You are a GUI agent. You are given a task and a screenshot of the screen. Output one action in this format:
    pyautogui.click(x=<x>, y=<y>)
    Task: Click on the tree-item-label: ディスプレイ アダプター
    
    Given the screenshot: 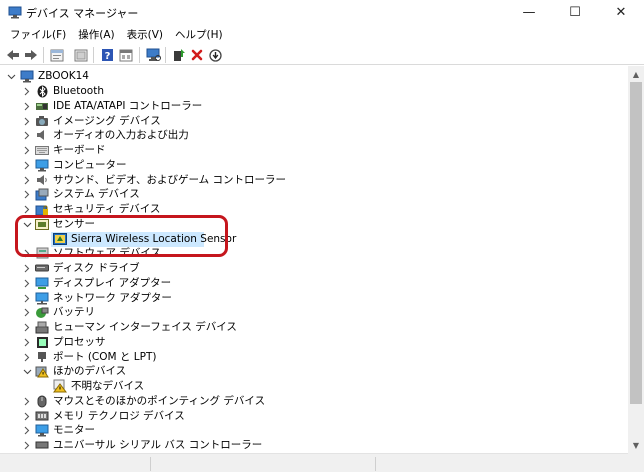 What is the action you would take?
    pyautogui.click(x=112, y=283)
    